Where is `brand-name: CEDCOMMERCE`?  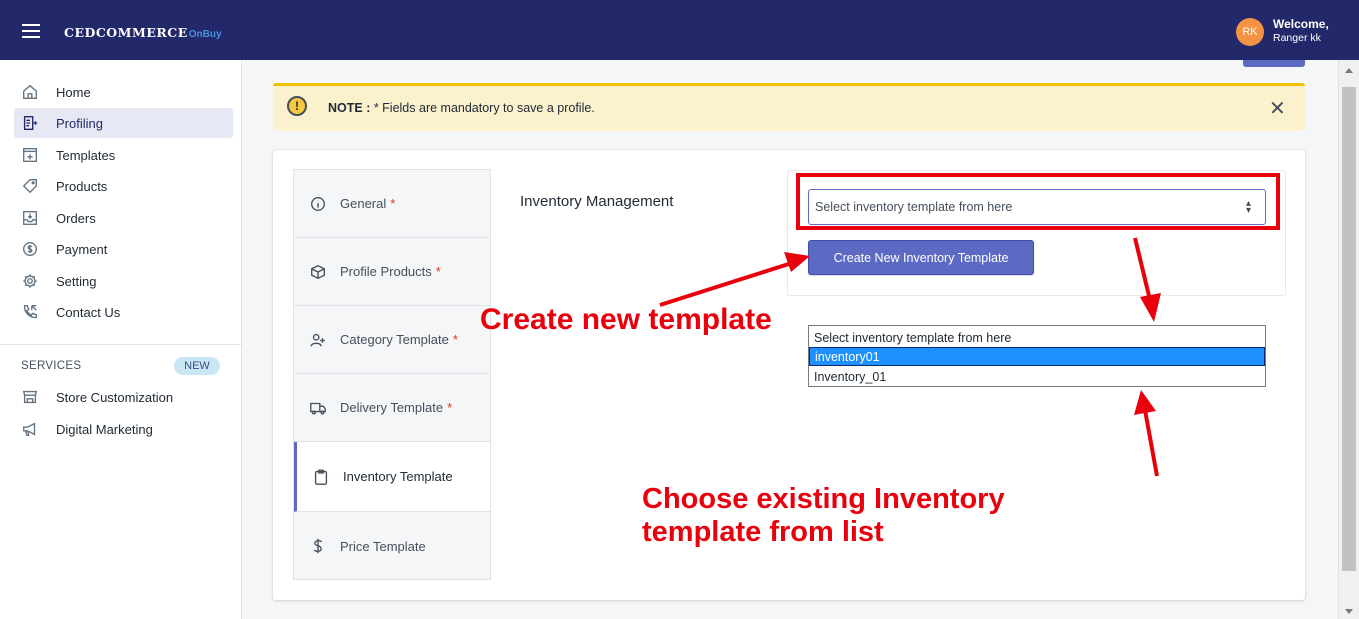 brand-name: CEDCOMMERCE is located at coordinates (126, 32).